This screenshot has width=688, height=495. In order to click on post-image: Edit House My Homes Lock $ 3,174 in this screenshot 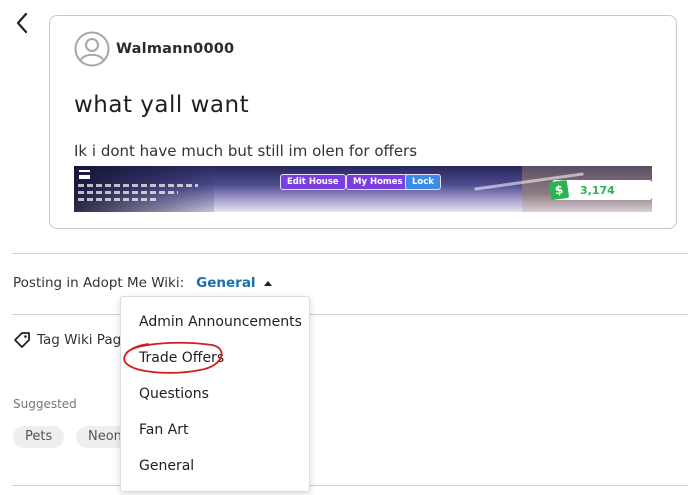, I will do `click(363, 189)`.